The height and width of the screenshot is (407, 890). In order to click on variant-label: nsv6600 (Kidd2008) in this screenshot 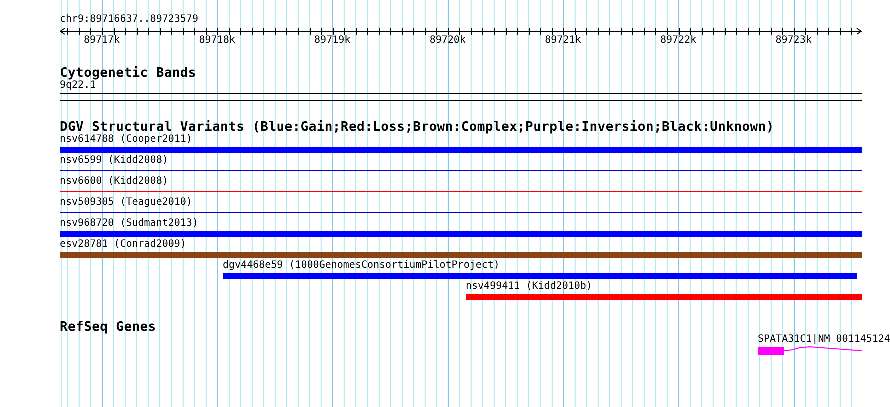, I will do `click(114, 182)`.